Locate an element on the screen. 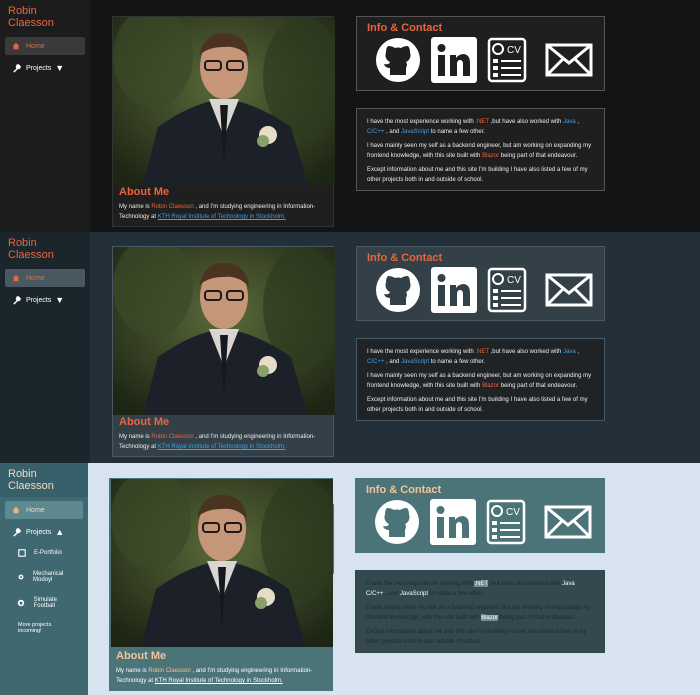 This screenshot has height=695, width=700. nav-projects: Projects ▲ is located at coordinates (44, 532).